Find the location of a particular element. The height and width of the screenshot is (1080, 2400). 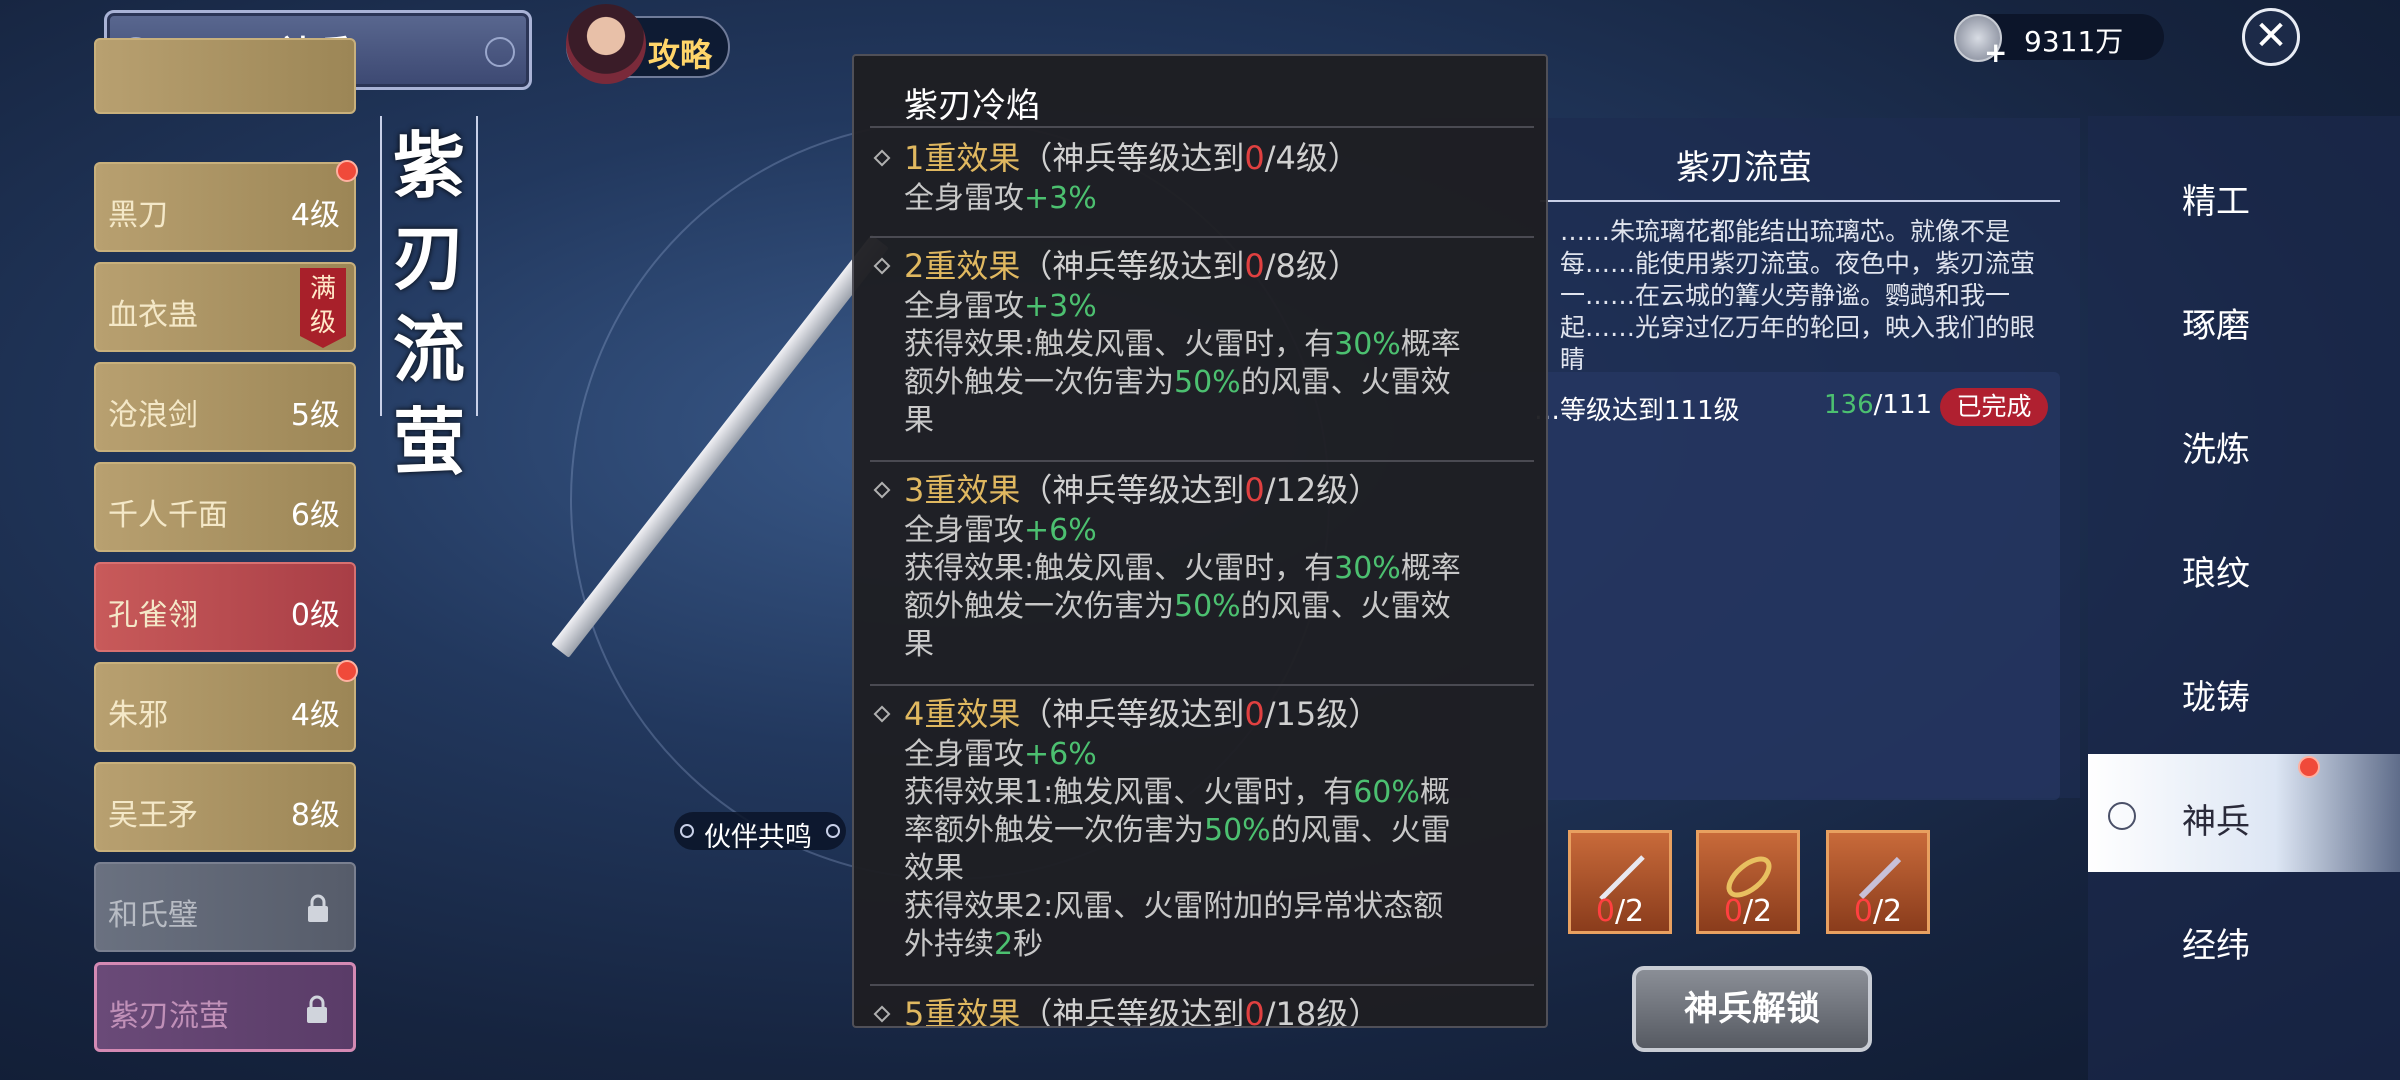

weapon-name: 千人千面 is located at coordinates (168, 515).